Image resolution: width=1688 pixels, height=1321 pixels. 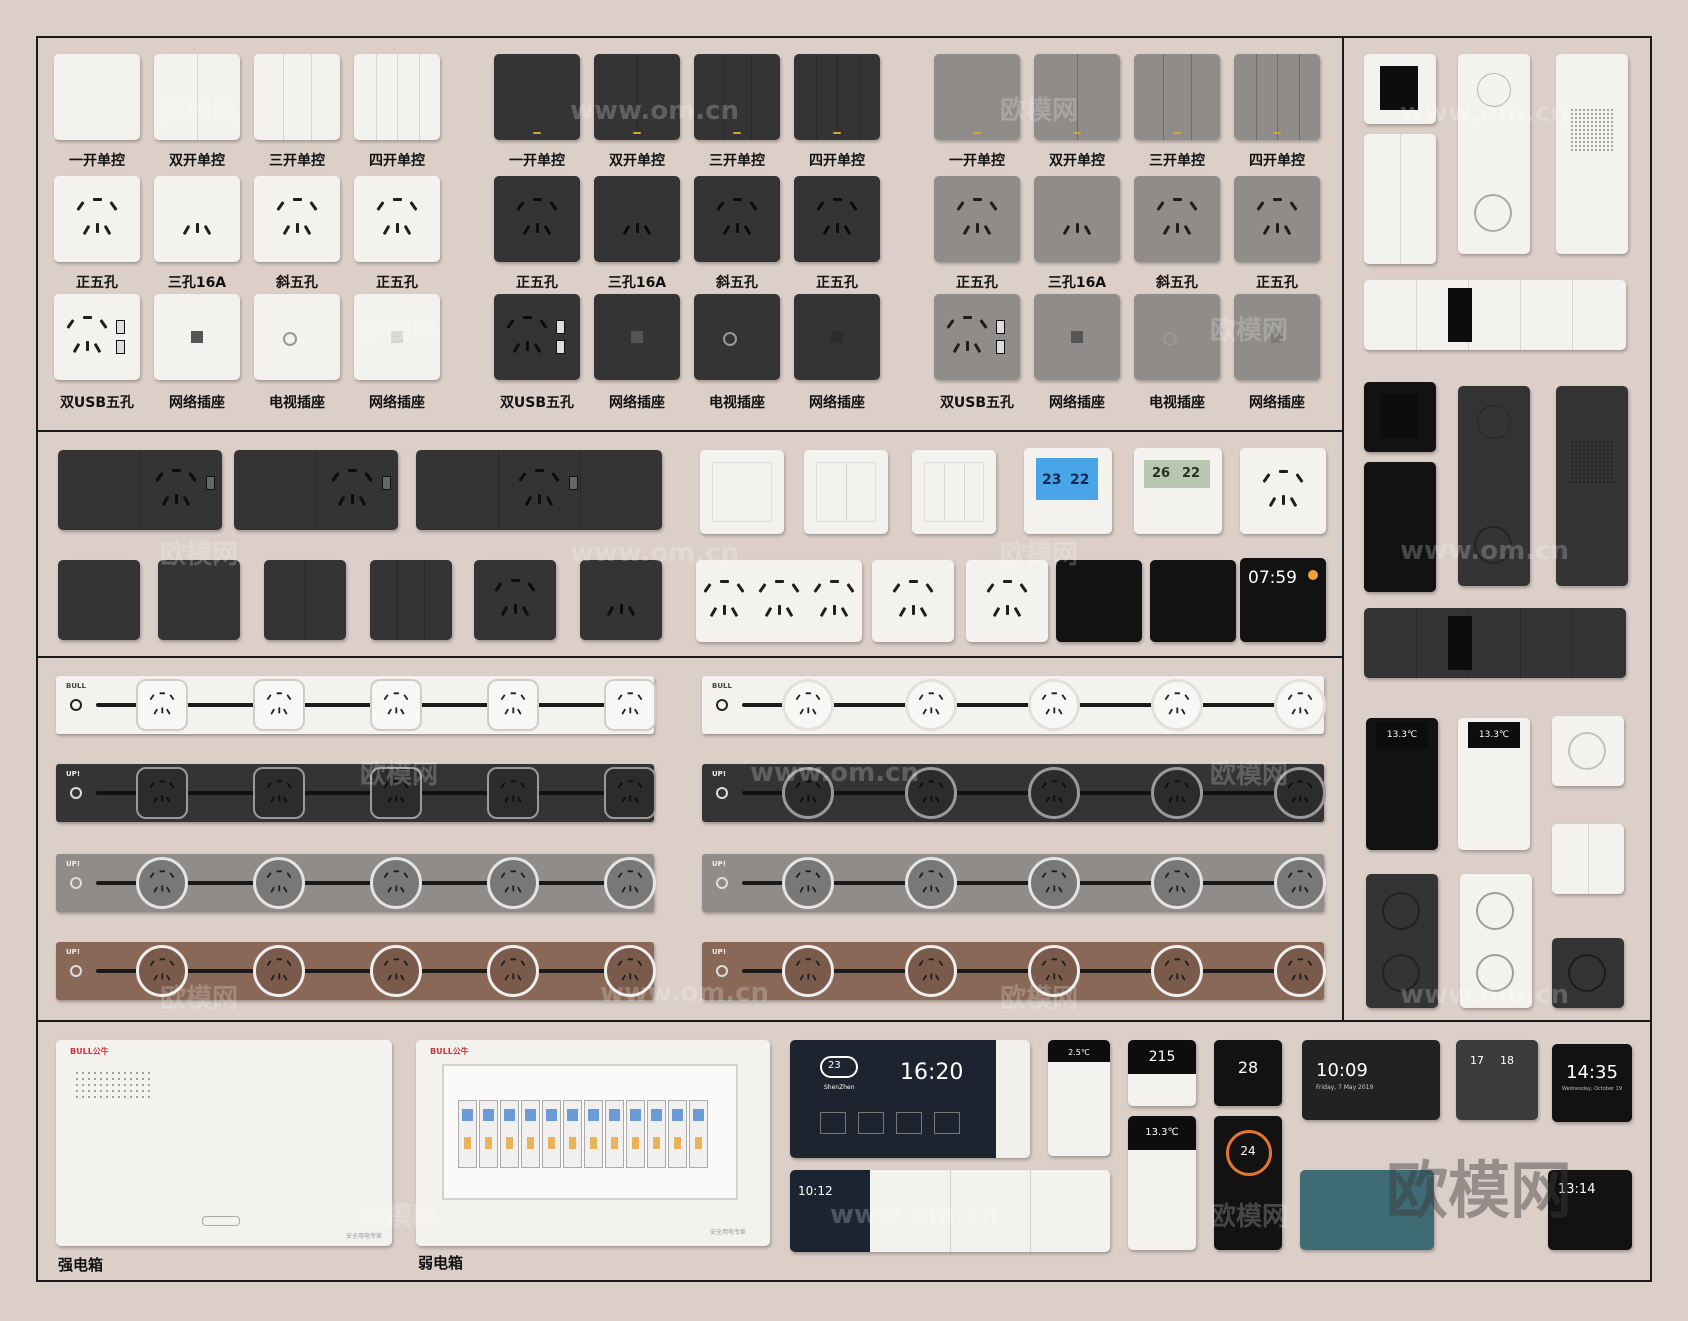 I want to click on scene-key-panel: 2.5℃, so click(x=1079, y=1098).